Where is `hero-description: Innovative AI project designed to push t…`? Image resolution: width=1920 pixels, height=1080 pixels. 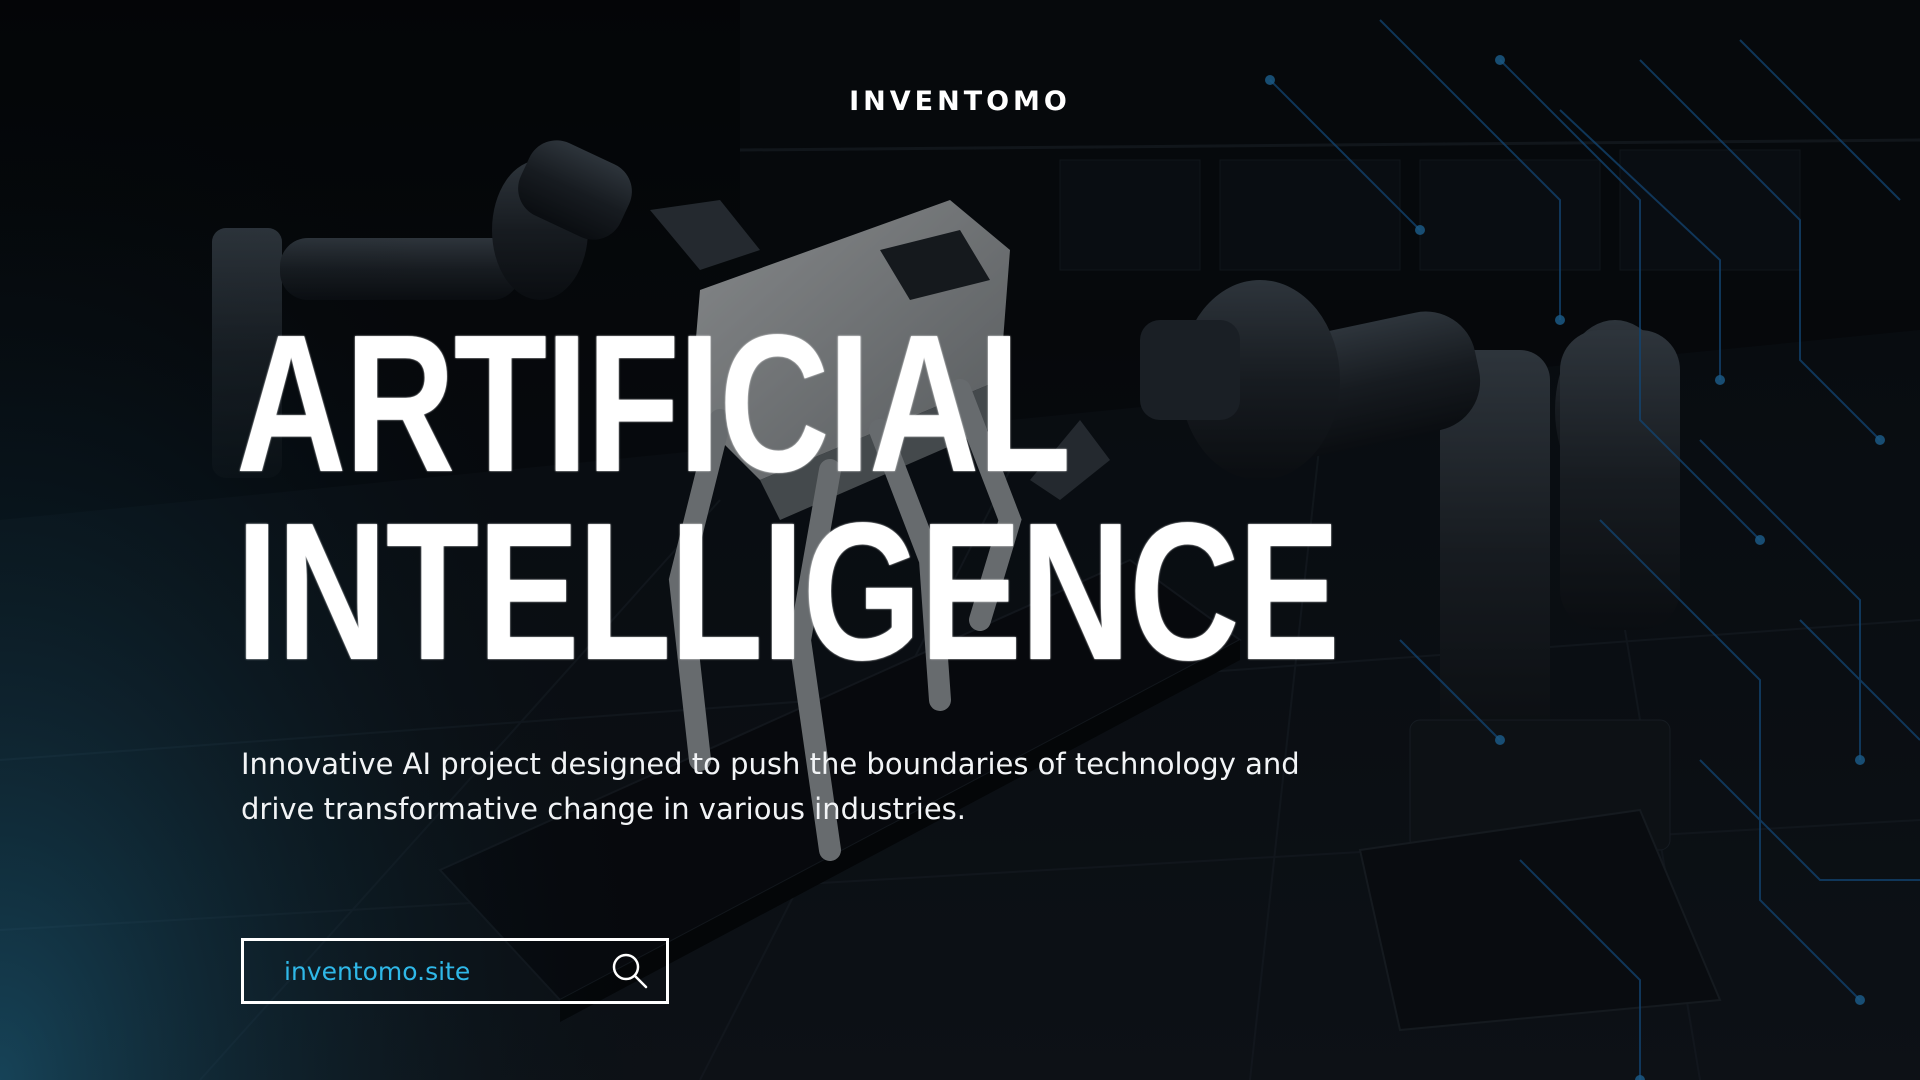 hero-description: Innovative AI project designed to push t… is located at coordinates (770, 786).